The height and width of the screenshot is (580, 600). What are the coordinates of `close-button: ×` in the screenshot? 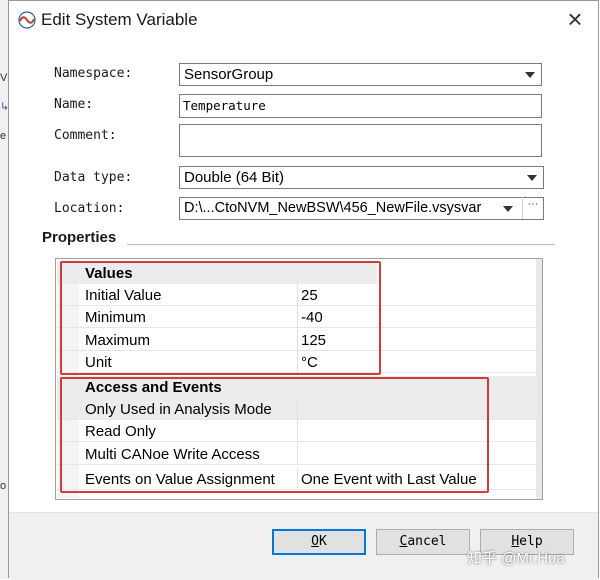 It's located at (575, 19).